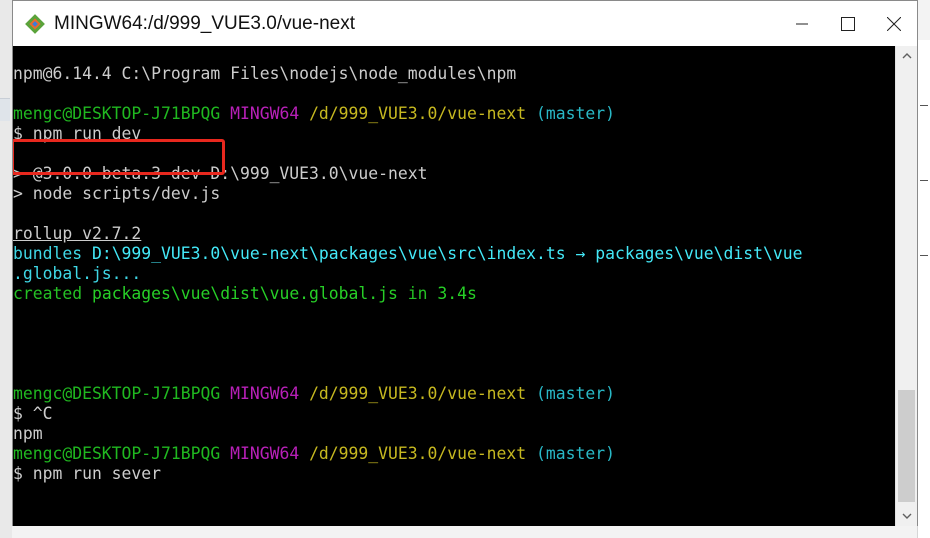 The image size is (930, 538). I want to click on vertical-scrollbar, so click(906, 286).